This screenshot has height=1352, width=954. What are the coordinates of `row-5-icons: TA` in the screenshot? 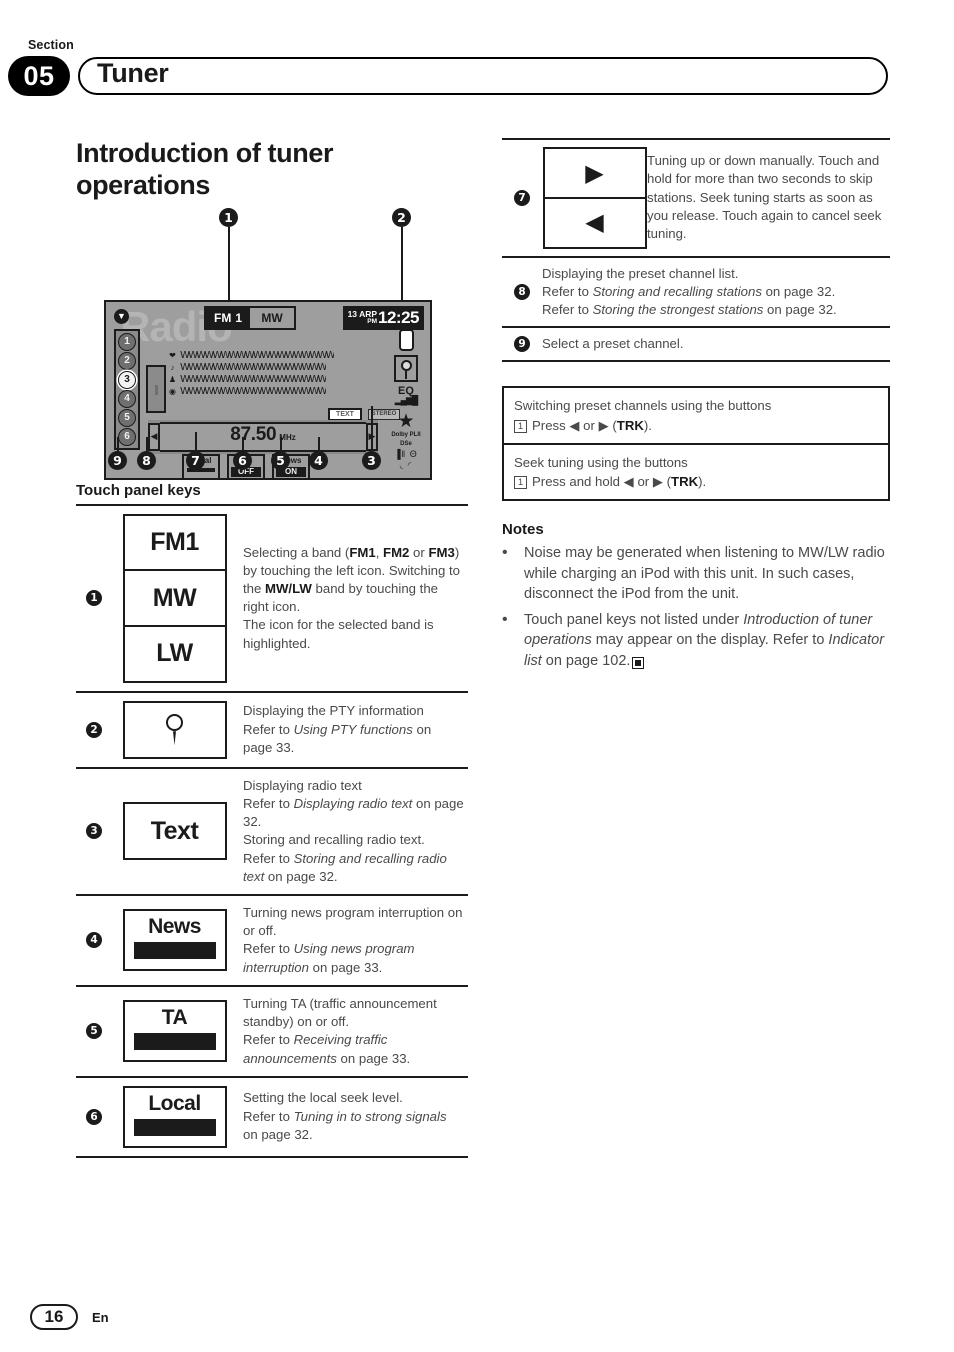 It's located at (174, 1031).